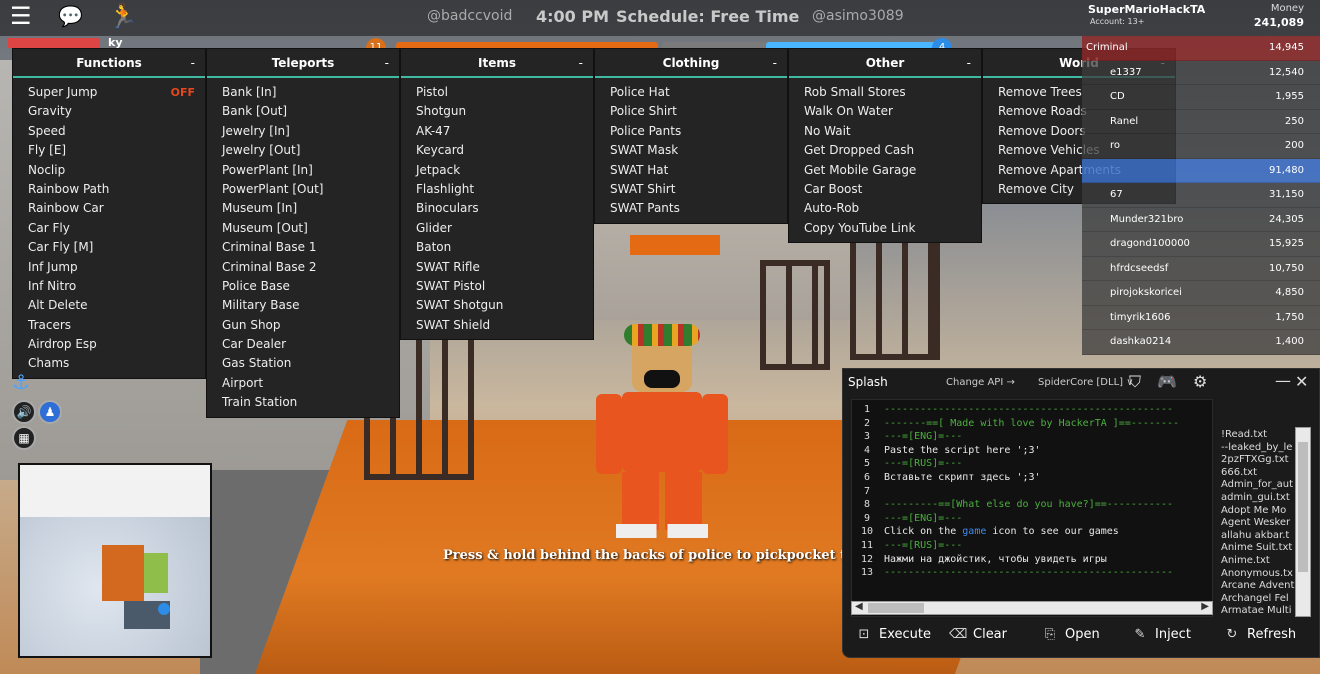 The height and width of the screenshot is (674, 1320). What do you see at coordinates (1201, 195) in the screenshot?
I see `leaderboard-row: 67 31,150` at bounding box center [1201, 195].